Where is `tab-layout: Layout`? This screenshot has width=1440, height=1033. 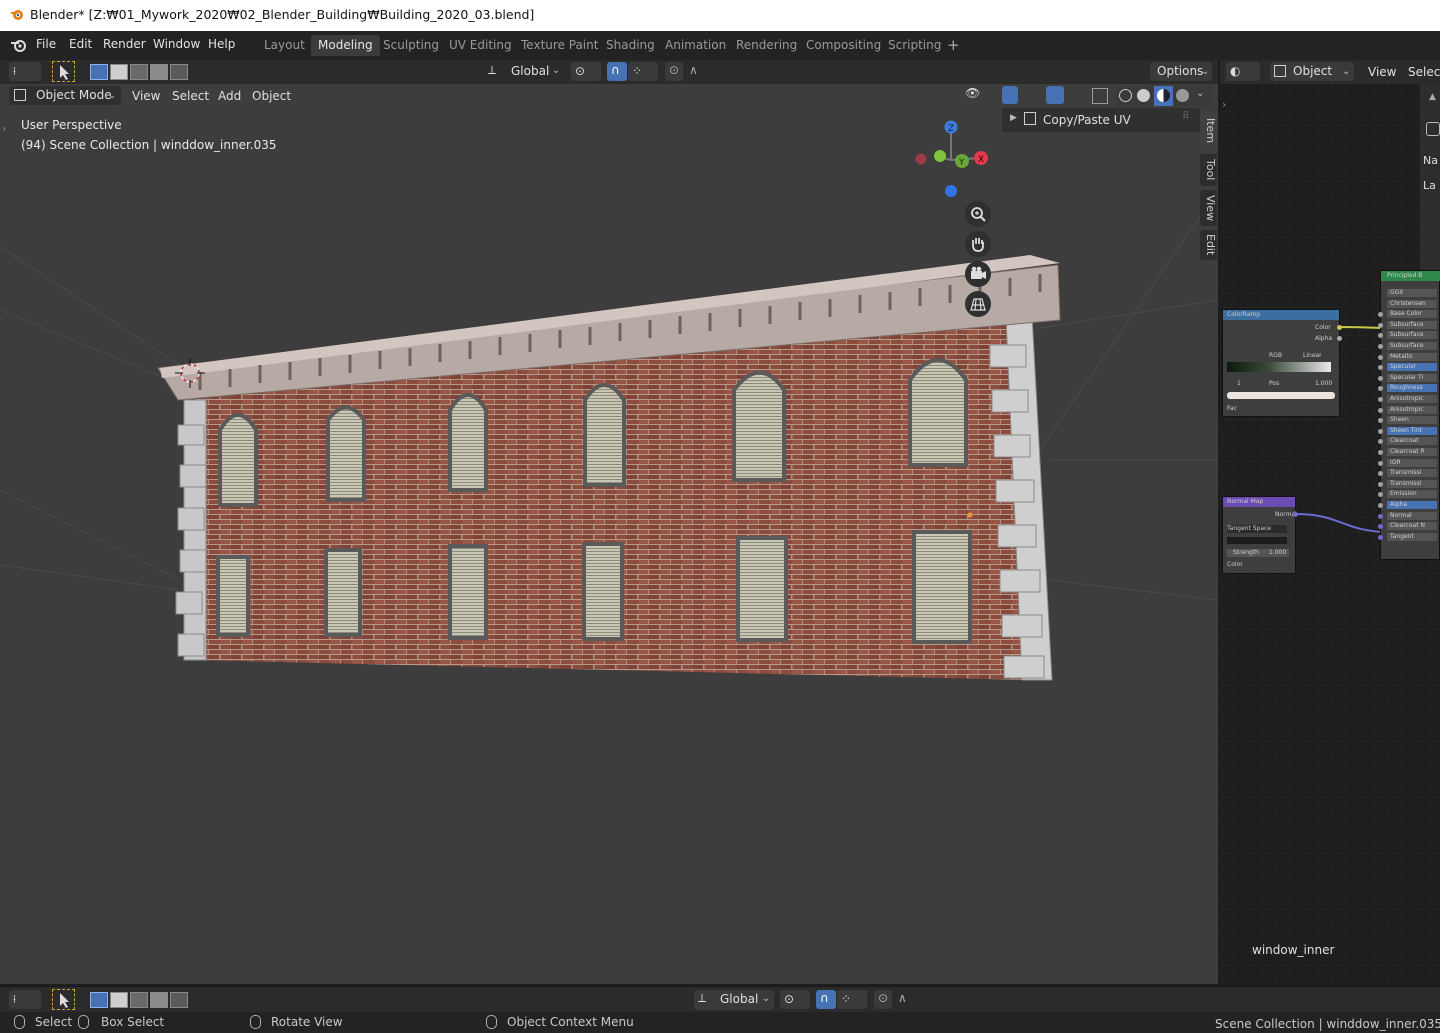 tab-layout: Layout is located at coordinates (284, 45).